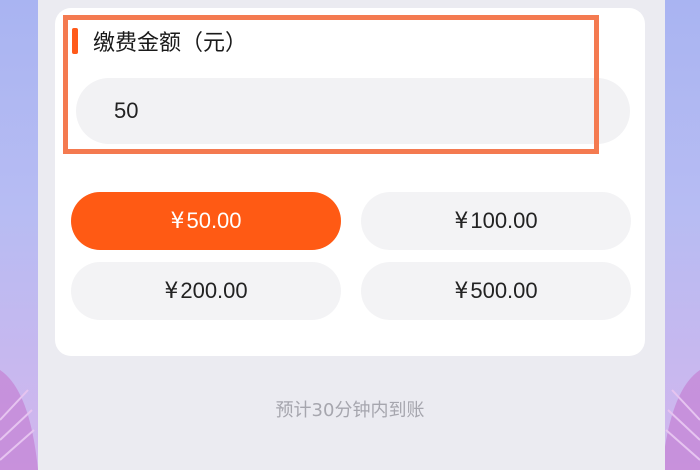 This screenshot has width=700, height=470. What do you see at coordinates (75, 41) in the screenshot?
I see `section-accent-bar` at bounding box center [75, 41].